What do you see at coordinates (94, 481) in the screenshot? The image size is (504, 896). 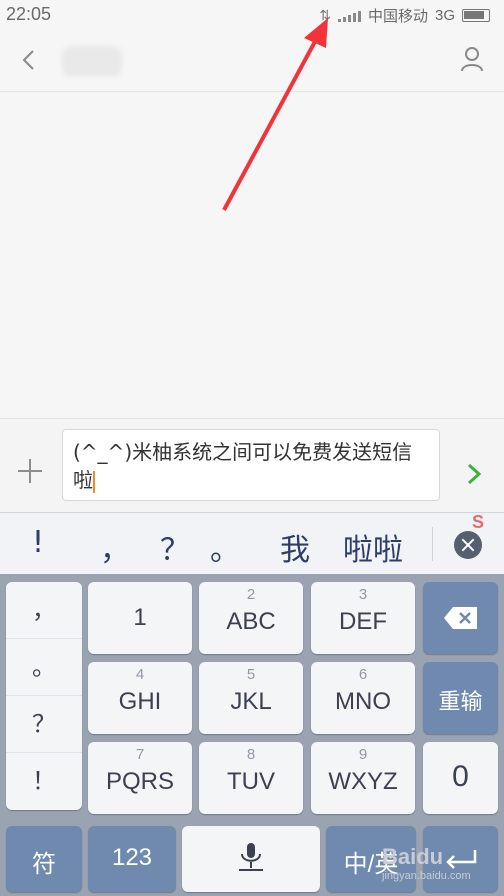 I see `text-caret` at bounding box center [94, 481].